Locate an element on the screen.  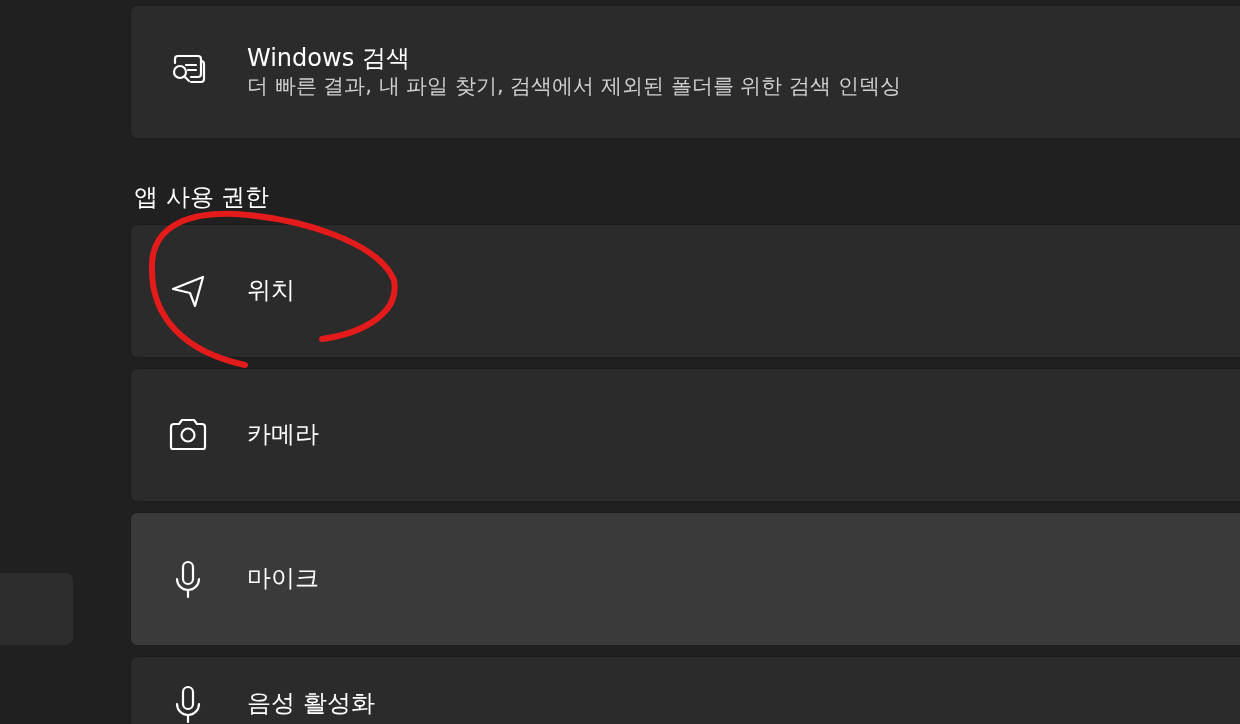
card-title: 위치 is located at coordinates (271, 291).